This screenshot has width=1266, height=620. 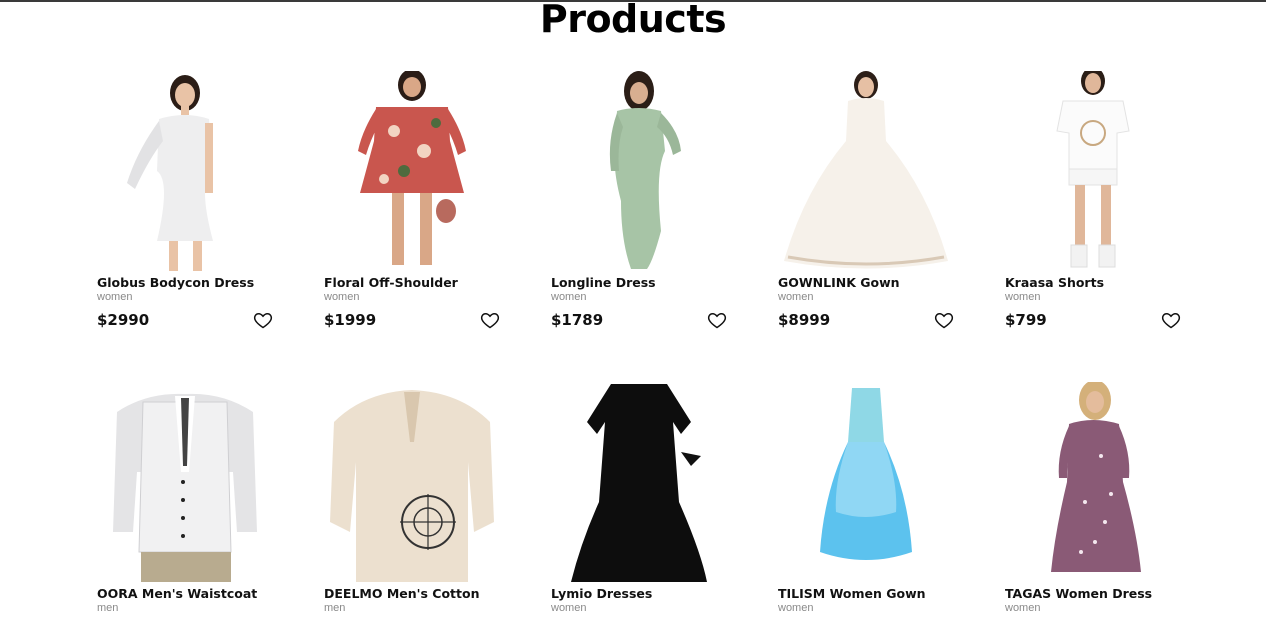 I want to click on product-name: Lymio Dresses, so click(x=639, y=593).